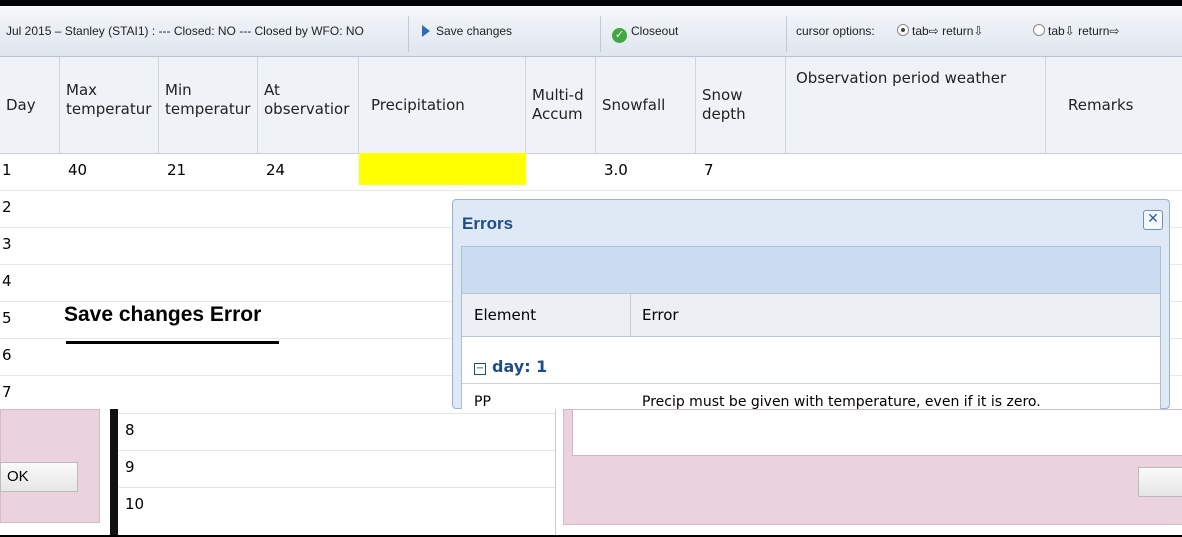 The width and height of the screenshot is (1182, 537). Describe the element at coordinates (482, 402) in the screenshot. I see `error-element: PP` at that location.